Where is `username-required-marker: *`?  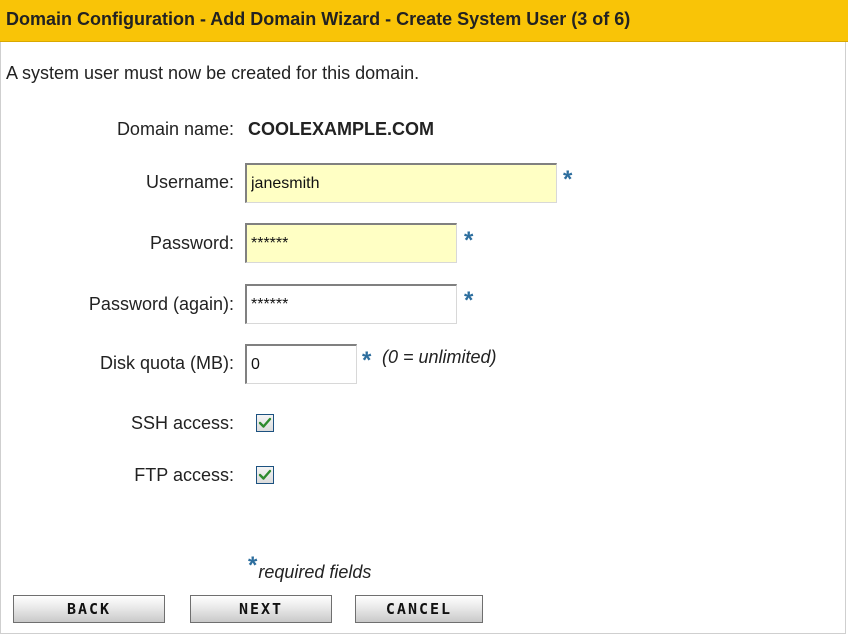 username-required-marker: * is located at coordinates (568, 179).